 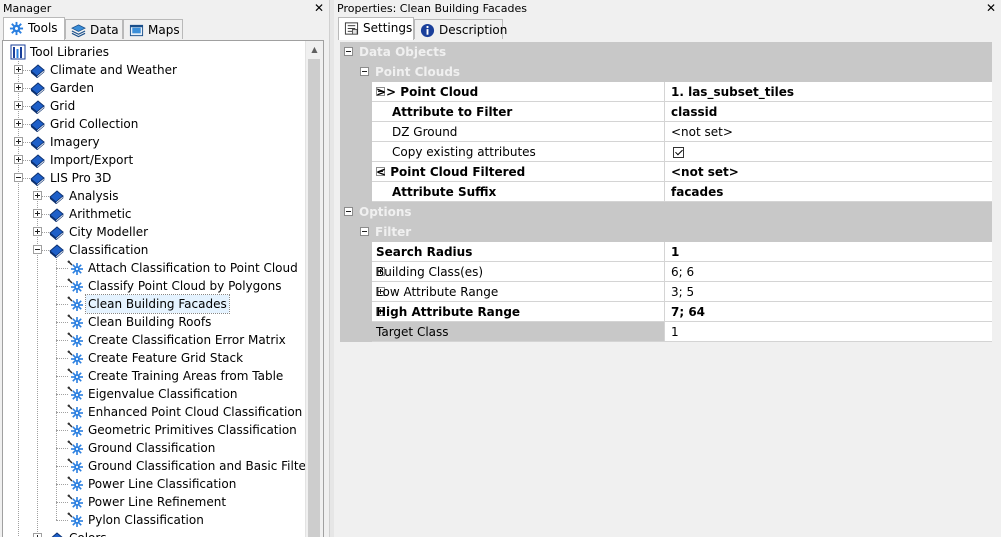 What do you see at coordinates (34, 28) in the screenshot?
I see `tab-tools: Tools` at bounding box center [34, 28].